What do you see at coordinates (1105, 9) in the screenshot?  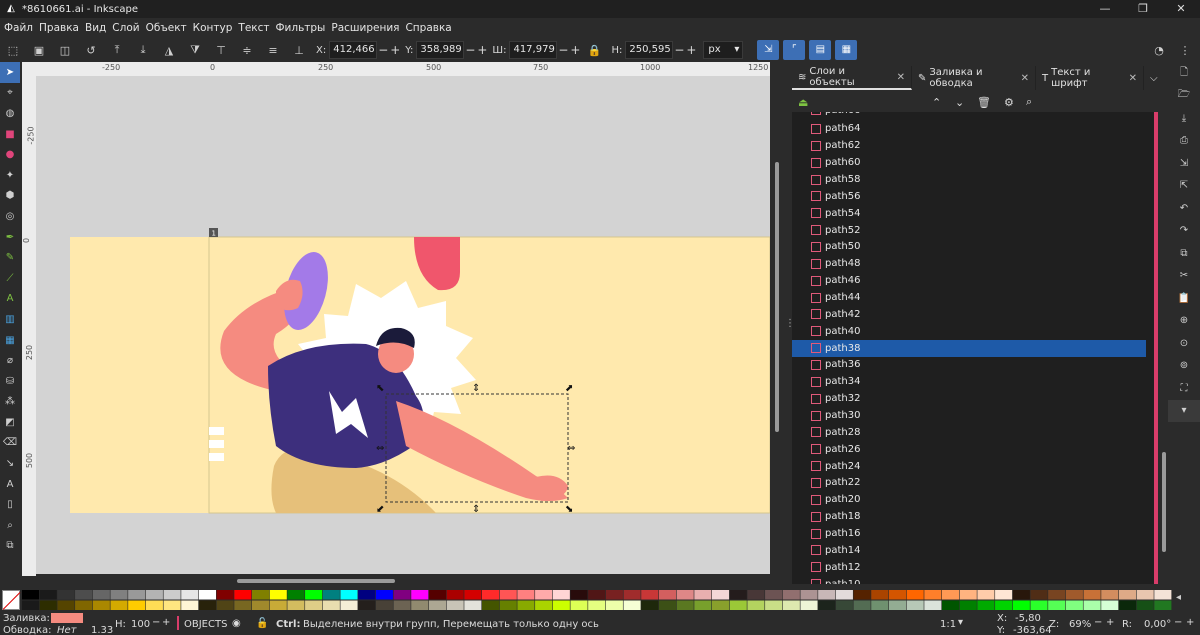 I see `minimize-button: —` at bounding box center [1105, 9].